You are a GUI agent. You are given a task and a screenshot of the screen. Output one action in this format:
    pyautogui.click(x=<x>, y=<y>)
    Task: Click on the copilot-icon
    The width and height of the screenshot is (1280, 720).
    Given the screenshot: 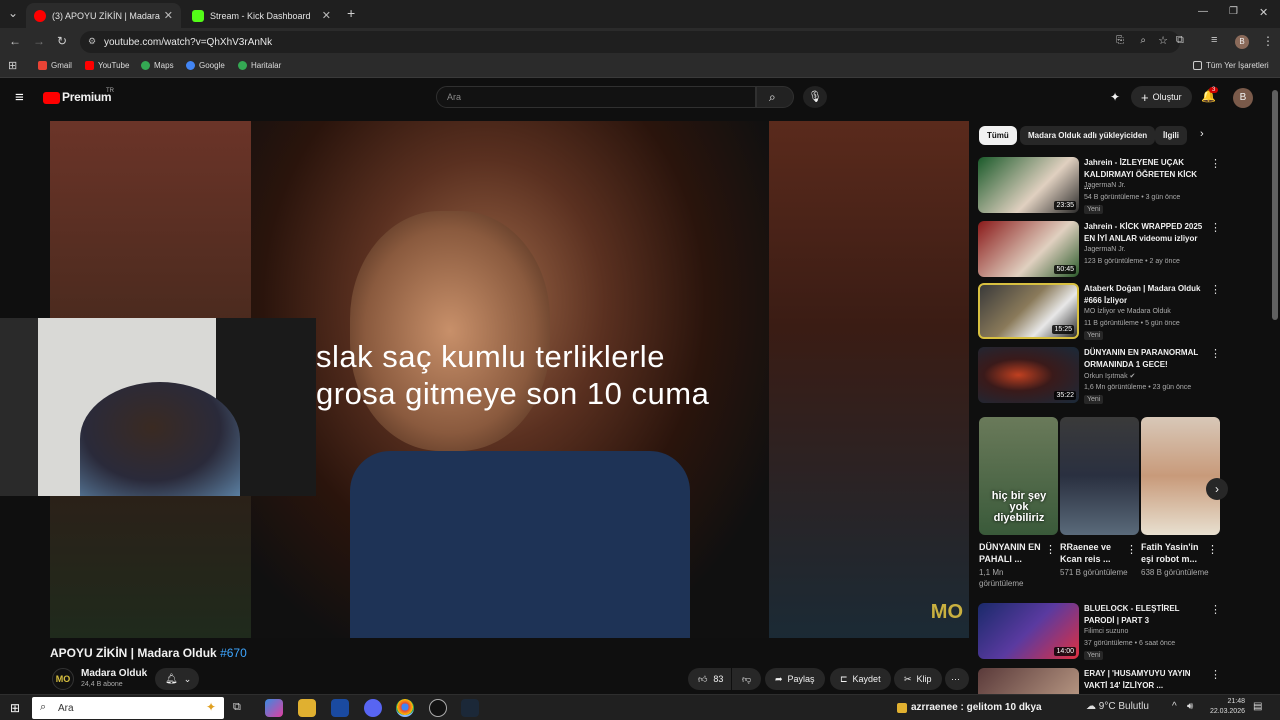 What is the action you would take?
    pyautogui.click(x=274, y=708)
    